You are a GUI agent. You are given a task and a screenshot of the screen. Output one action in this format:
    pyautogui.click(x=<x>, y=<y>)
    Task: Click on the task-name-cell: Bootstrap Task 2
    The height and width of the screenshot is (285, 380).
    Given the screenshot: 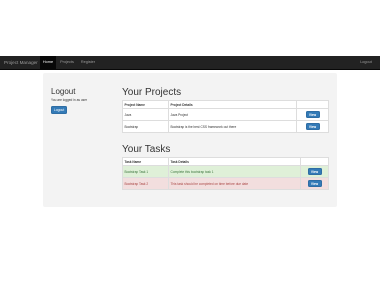 What is the action you would take?
    pyautogui.click(x=145, y=183)
    